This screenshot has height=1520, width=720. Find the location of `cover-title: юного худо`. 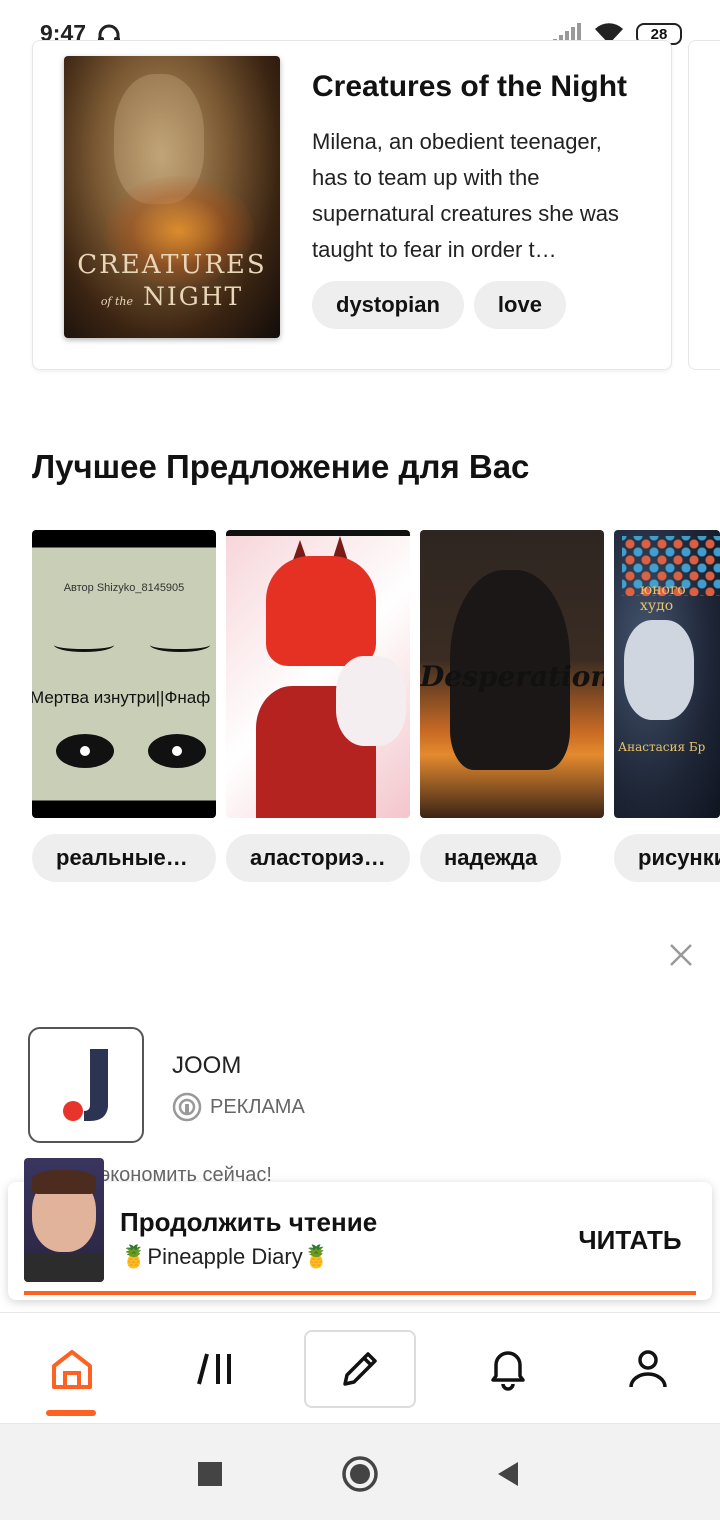

cover-title: юного худо is located at coordinates (663, 598).